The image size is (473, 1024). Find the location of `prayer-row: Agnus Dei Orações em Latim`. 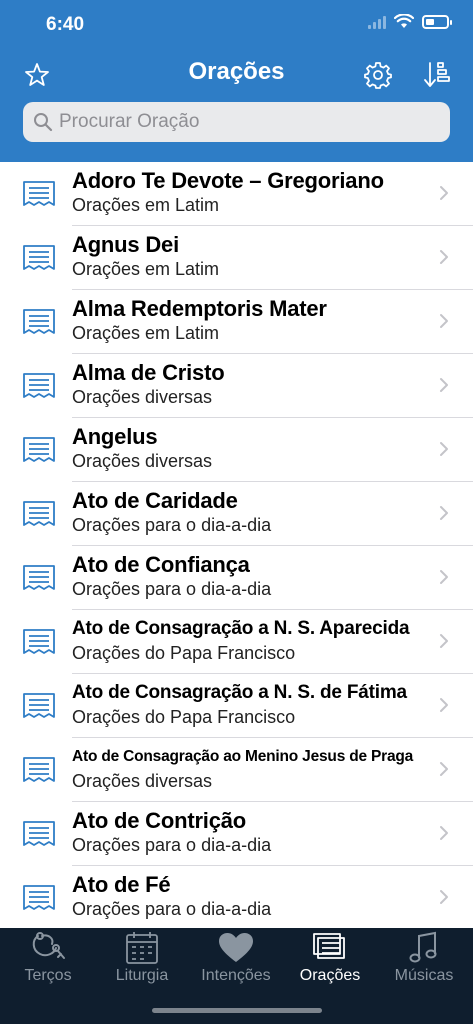

prayer-row: Agnus Dei Orações em Latim is located at coordinates (236, 258).